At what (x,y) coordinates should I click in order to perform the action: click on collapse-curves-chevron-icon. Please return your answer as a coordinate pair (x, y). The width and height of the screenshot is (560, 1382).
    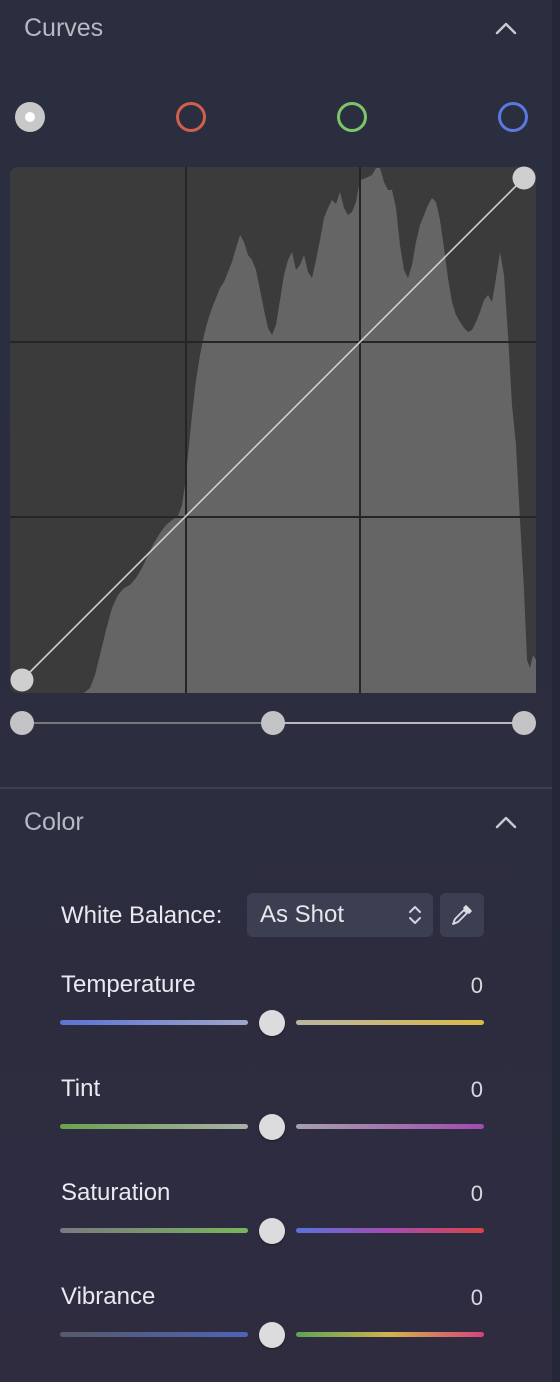
    Looking at the image, I should click on (506, 28).